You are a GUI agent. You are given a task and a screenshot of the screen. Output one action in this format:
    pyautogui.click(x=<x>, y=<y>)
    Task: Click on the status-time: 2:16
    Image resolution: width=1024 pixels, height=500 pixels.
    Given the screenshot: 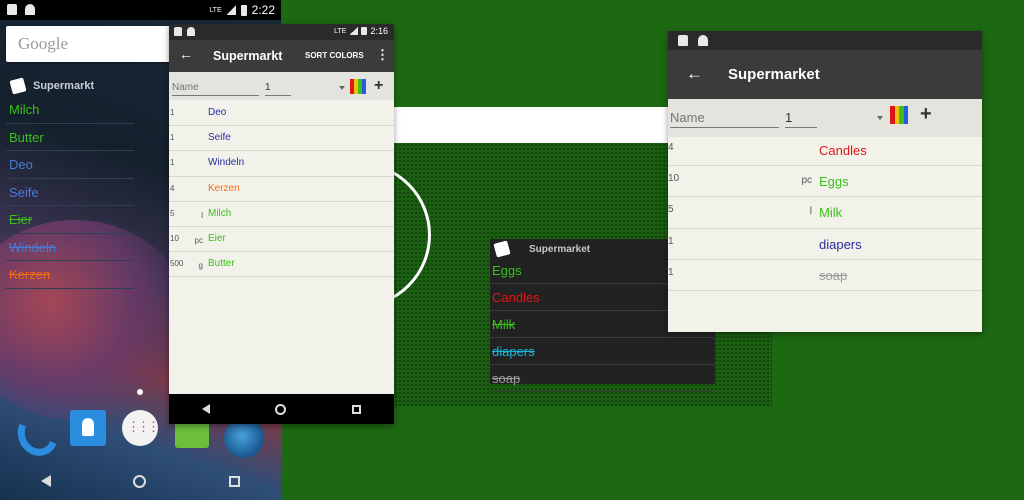 What is the action you would take?
    pyautogui.click(x=379, y=31)
    